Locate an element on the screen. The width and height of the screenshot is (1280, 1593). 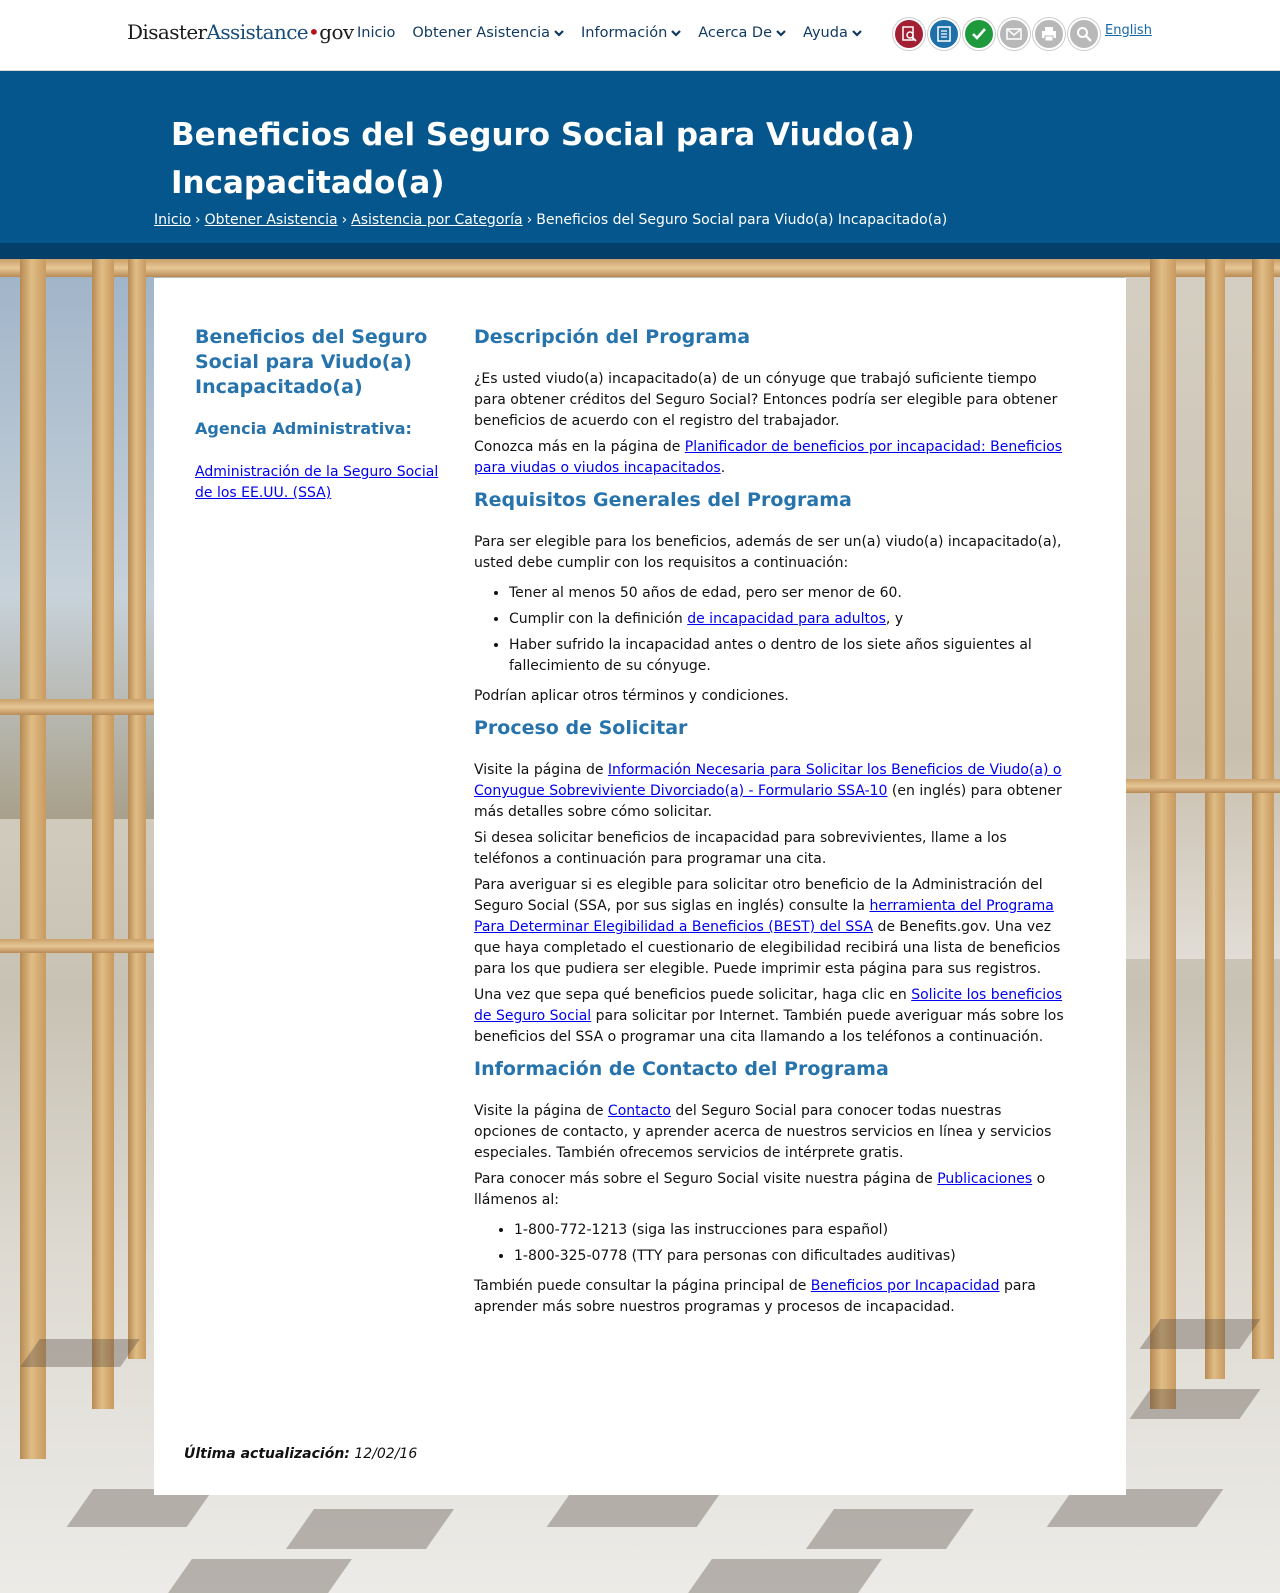
utility-icons is located at coordinates (996, 34).